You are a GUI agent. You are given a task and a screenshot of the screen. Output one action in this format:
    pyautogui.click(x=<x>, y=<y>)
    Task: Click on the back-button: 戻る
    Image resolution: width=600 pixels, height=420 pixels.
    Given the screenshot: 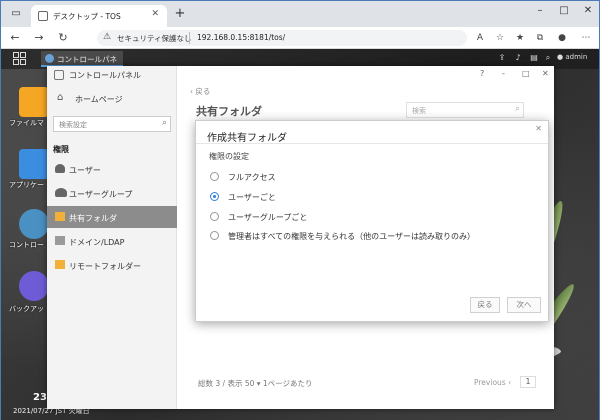 What is the action you would take?
    pyautogui.click(x=485, y=305)
    